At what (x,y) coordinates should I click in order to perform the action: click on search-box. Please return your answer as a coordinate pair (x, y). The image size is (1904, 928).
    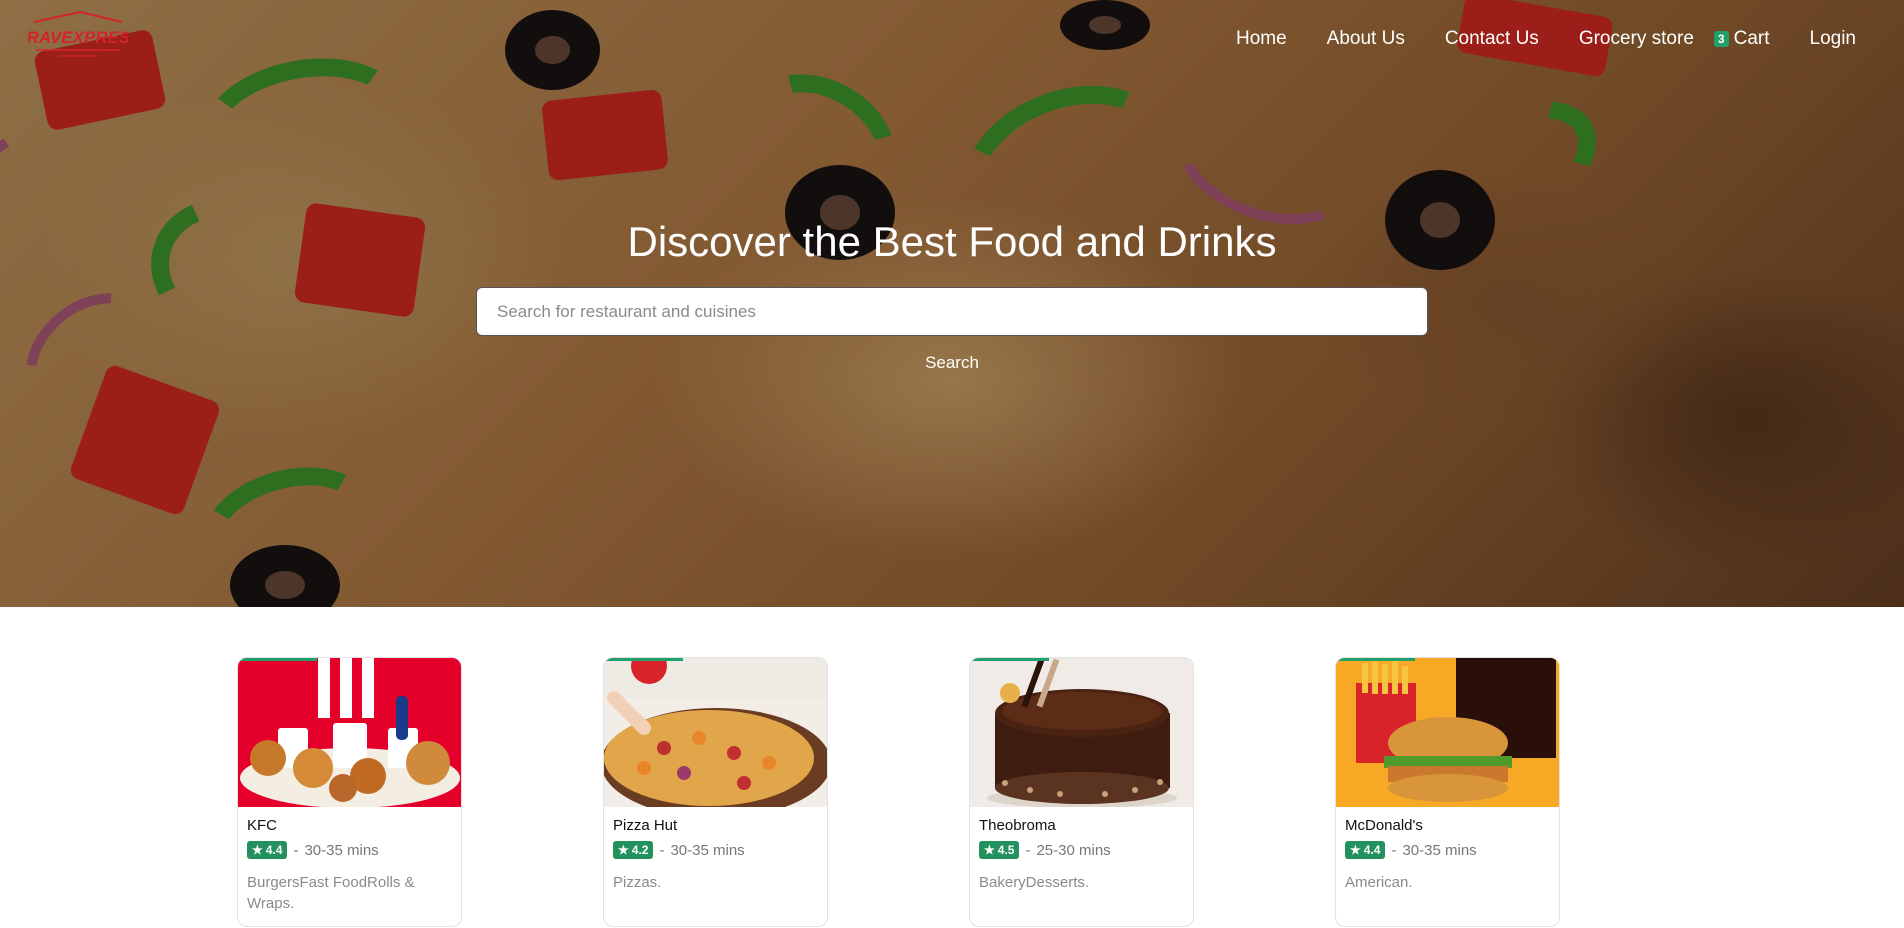
    Looking at the image, I should click on (952, 311).